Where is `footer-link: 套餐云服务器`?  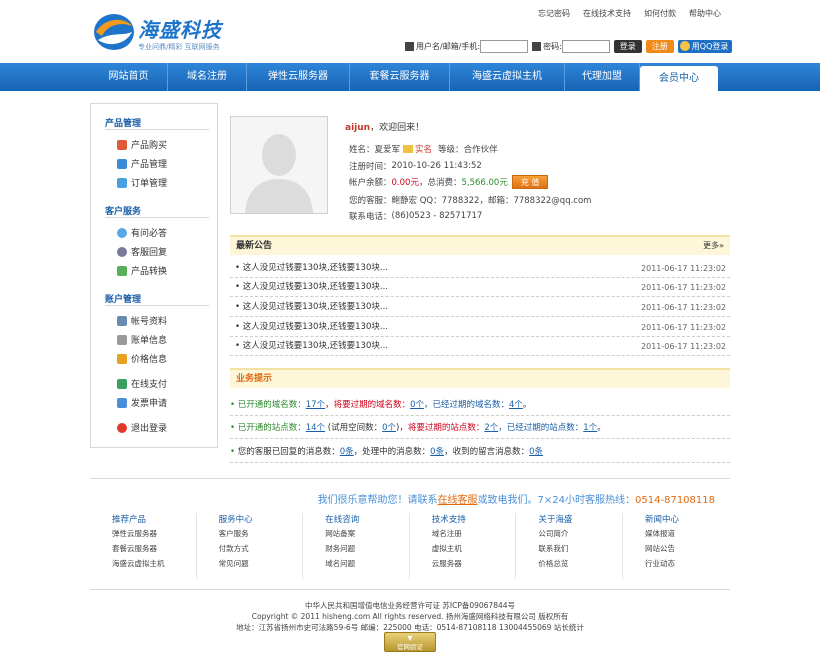
footer-link: 套餐云服务器 is located at coordinates (154, 550).